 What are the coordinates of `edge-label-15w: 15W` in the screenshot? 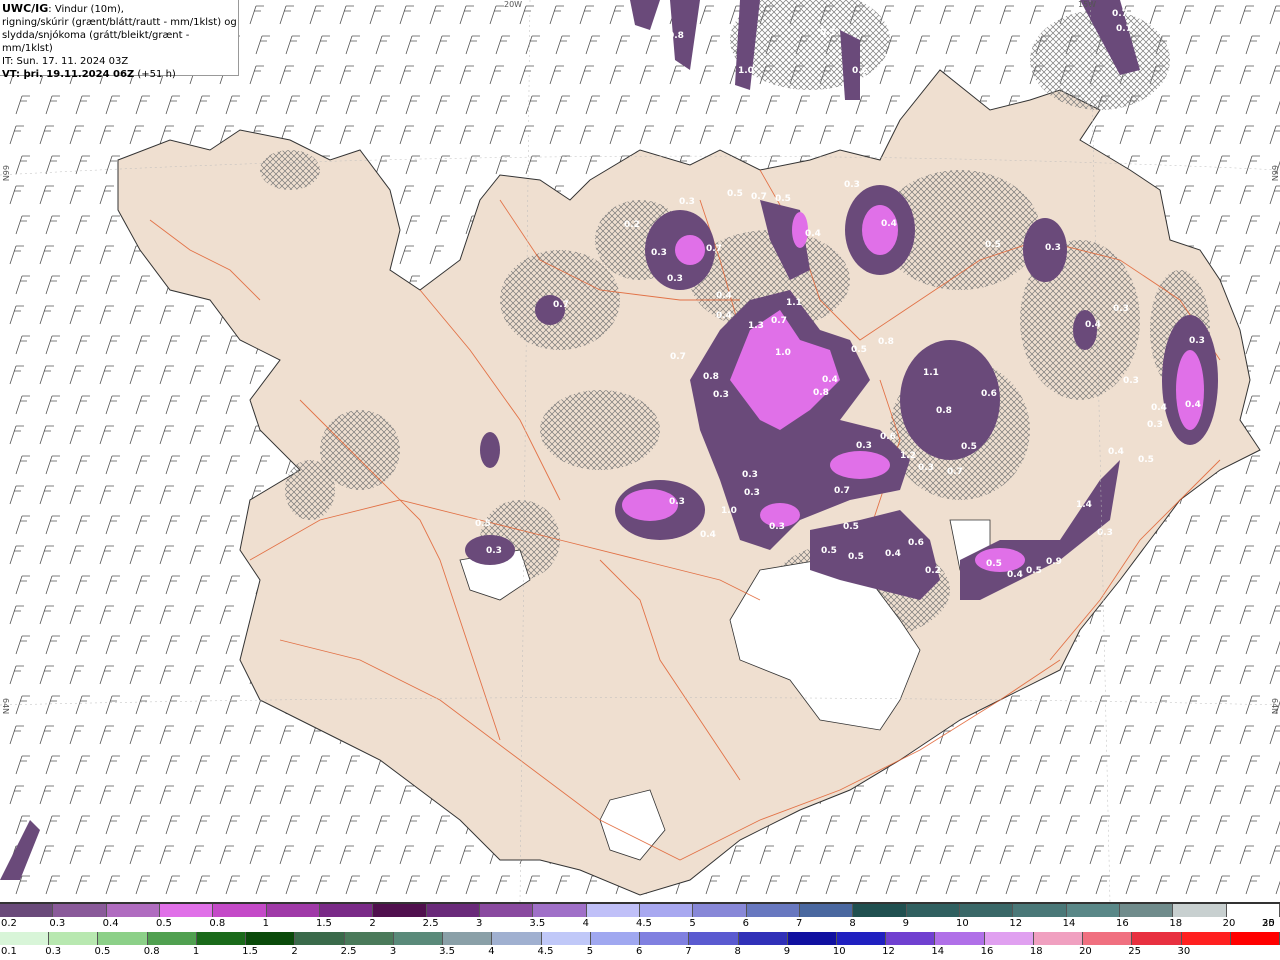 It's located at (1087, 4).